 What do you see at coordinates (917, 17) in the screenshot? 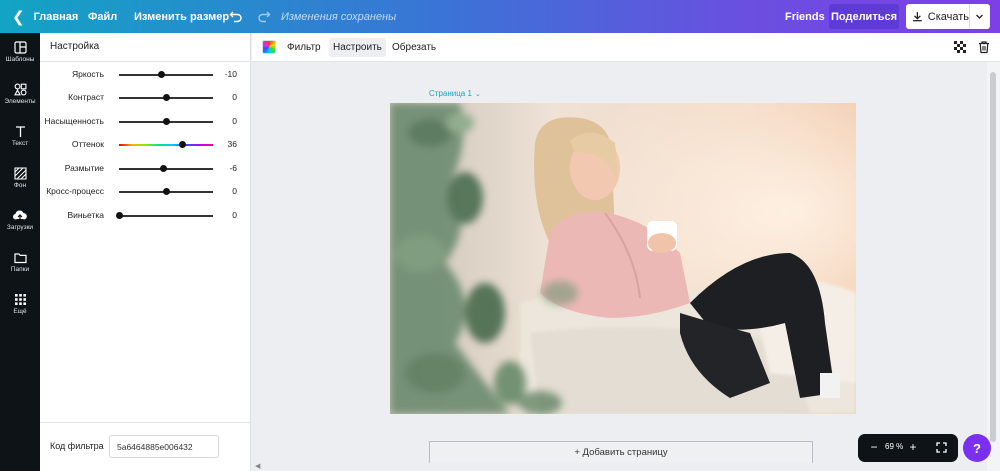
I see `download-icon` at bounding box center [917, 17].